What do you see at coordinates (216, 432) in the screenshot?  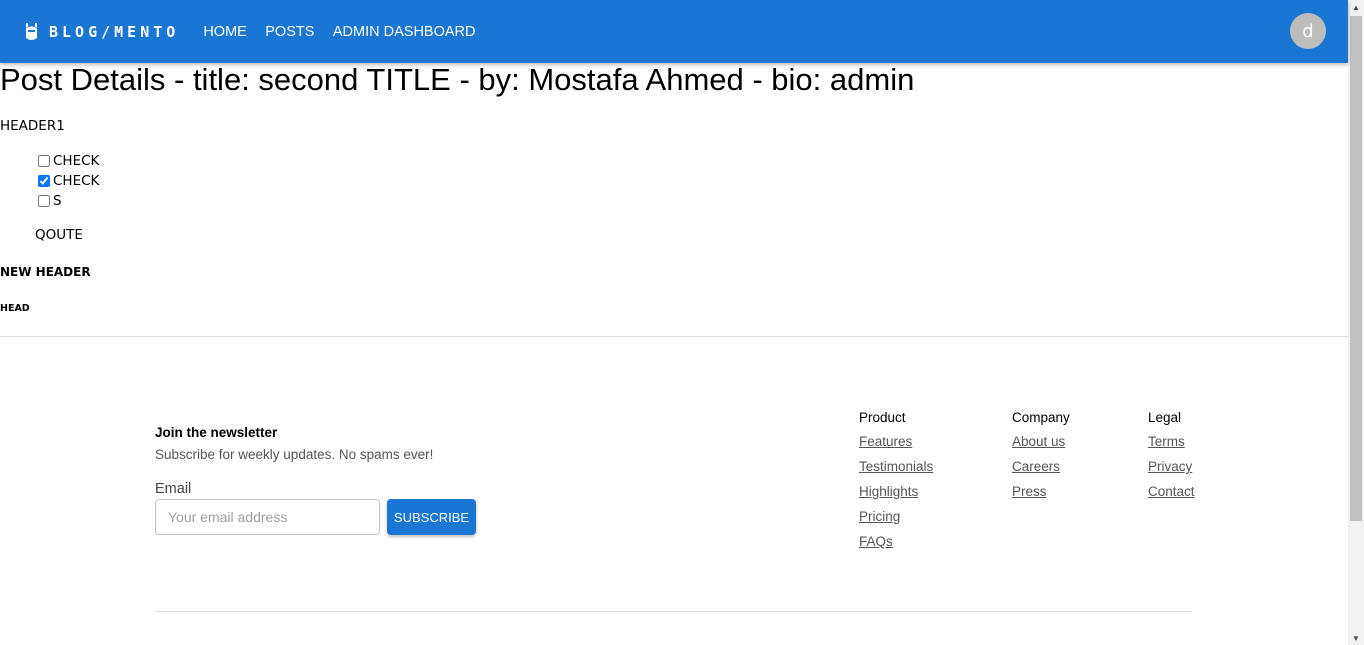 I see `newsletter-title: Join the newsletter` at bounding box center [216, 432].